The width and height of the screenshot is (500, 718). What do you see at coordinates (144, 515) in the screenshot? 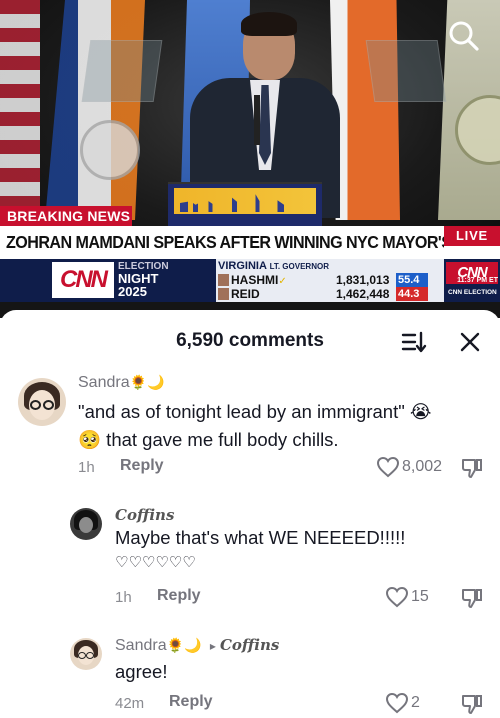
I see `comment-username: Coffins` at bounding box center [144, 515].